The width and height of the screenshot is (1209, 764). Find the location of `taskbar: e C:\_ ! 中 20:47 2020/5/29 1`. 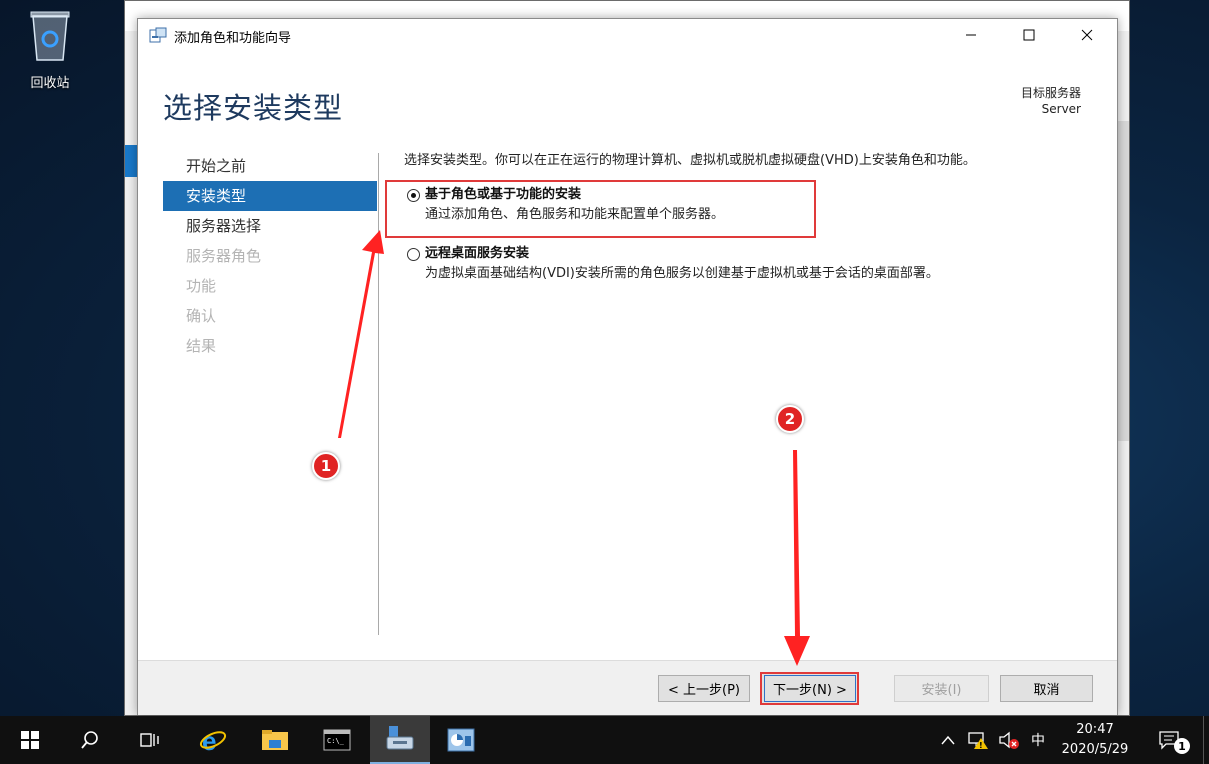

taskbar: e C:\_ ! 中 20:47 2020/5/29 1 is located at coordinates (604, 740).